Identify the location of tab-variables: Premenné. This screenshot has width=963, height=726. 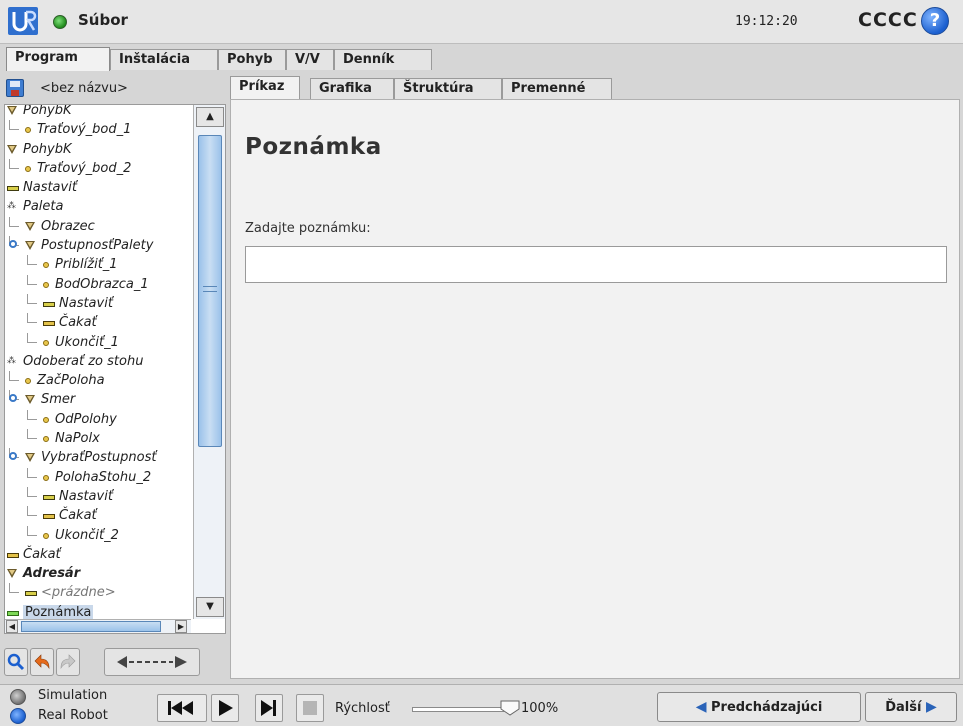
(557, 88).